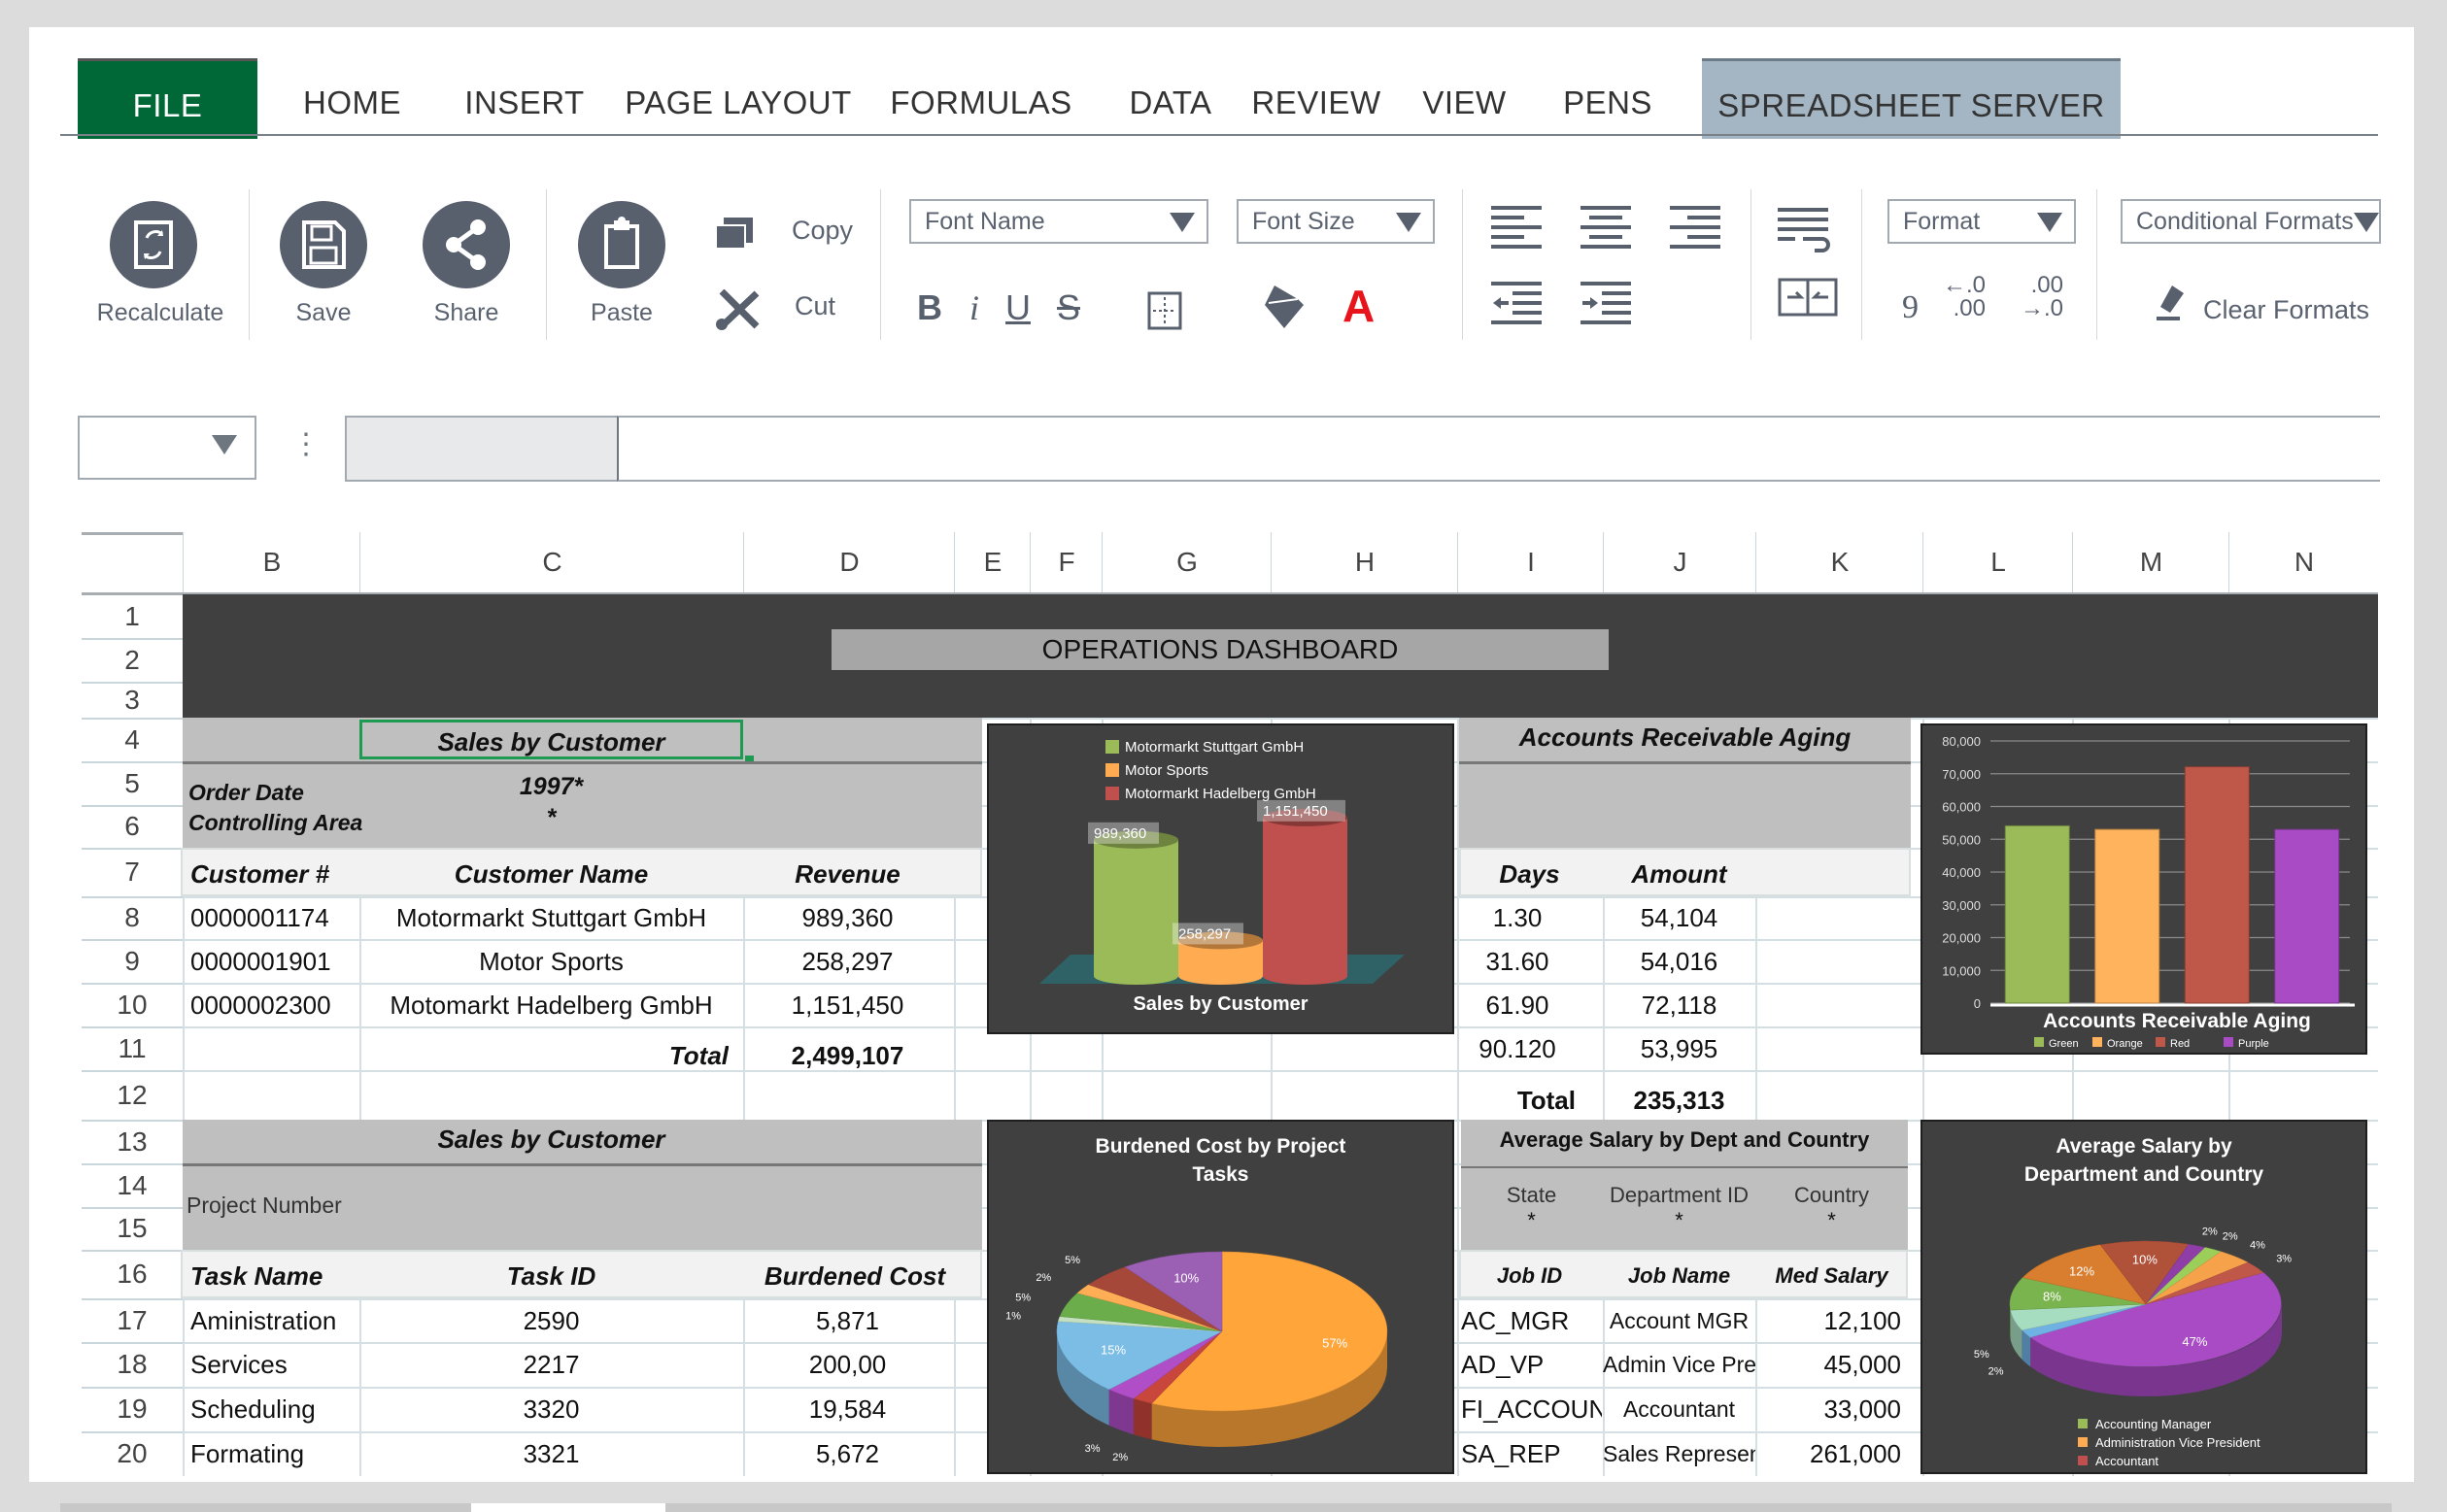  What do you see at coordinates (1018, 307) in the screenshot?
I see `underline-button: U` at bounding box center [1018, 307].